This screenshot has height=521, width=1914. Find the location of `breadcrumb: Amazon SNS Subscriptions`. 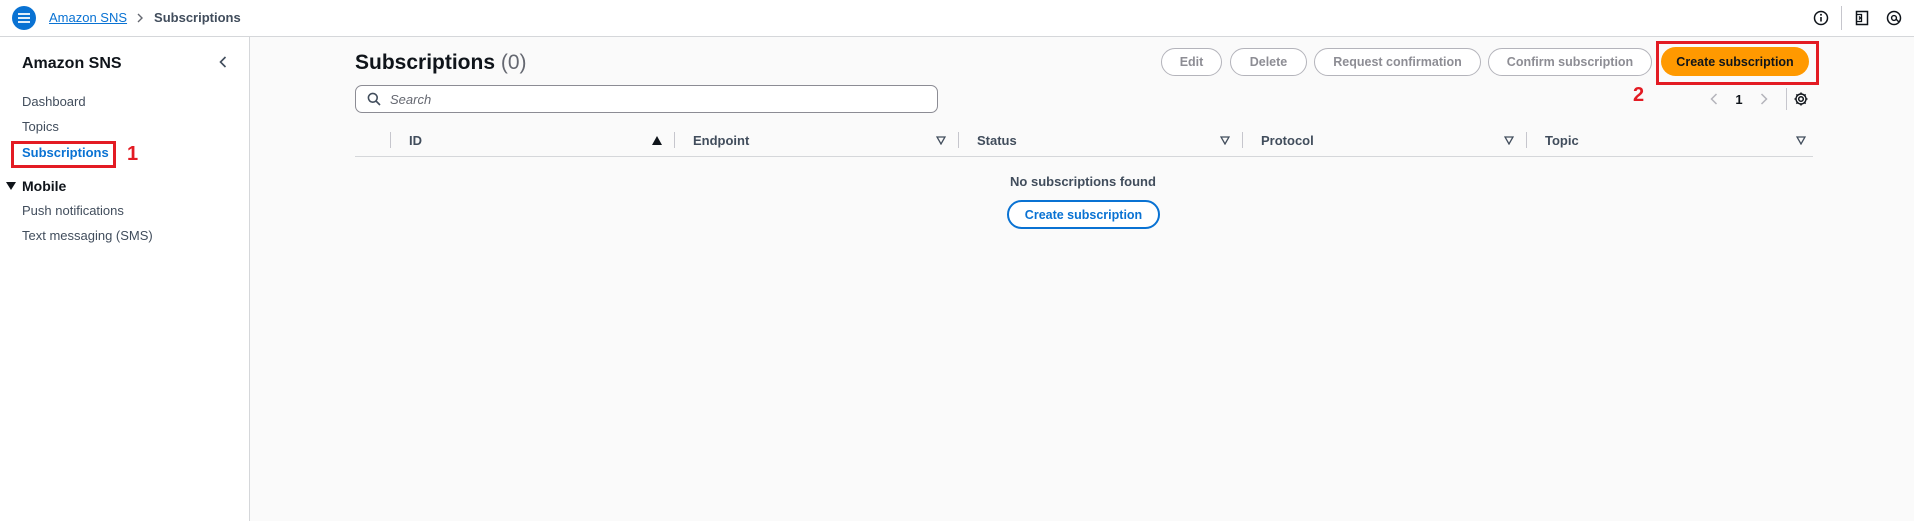

breadcrumb: Amazon SNS Subscriptions is located at coordinates (145, 17).